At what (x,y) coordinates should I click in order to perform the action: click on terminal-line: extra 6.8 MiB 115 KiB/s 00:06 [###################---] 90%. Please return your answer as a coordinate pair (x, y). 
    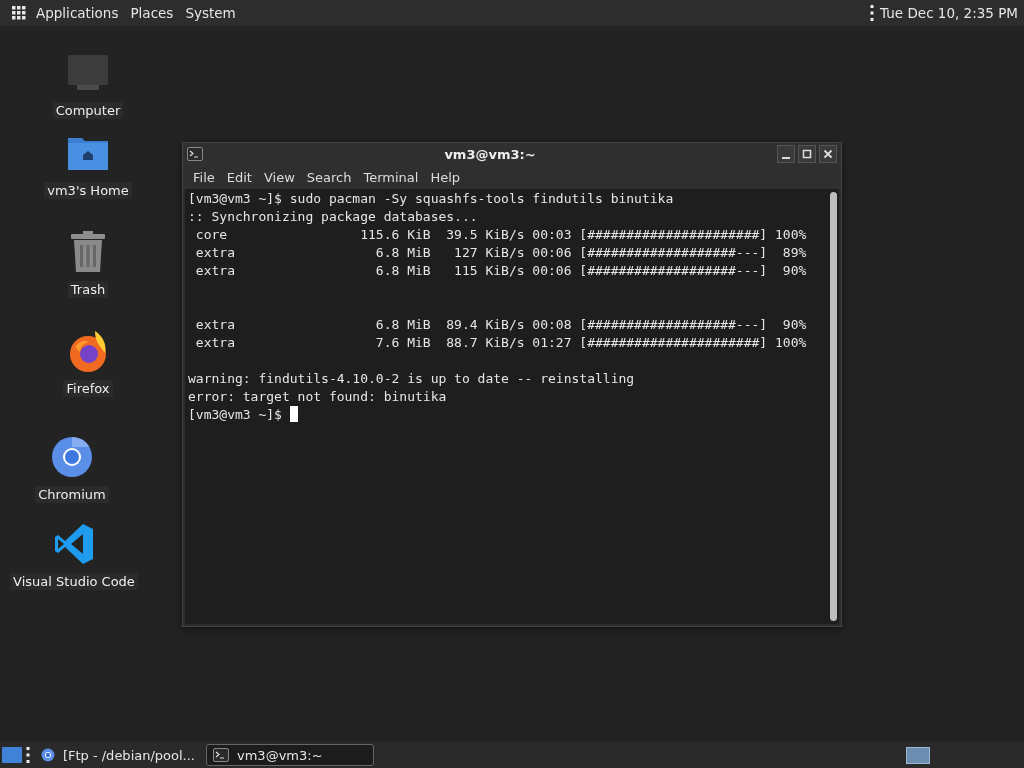
    Looking at the image, I should click on (500, 270).